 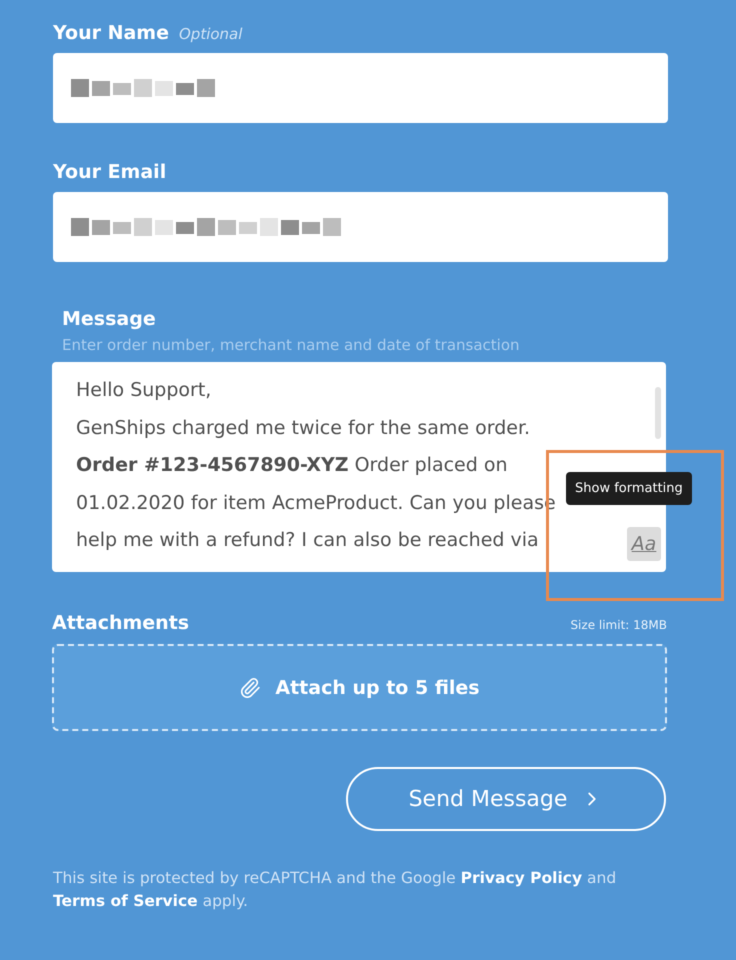 I want to click on message-line: GenShips charged me twice for the same order., so click(x=303, y=428).